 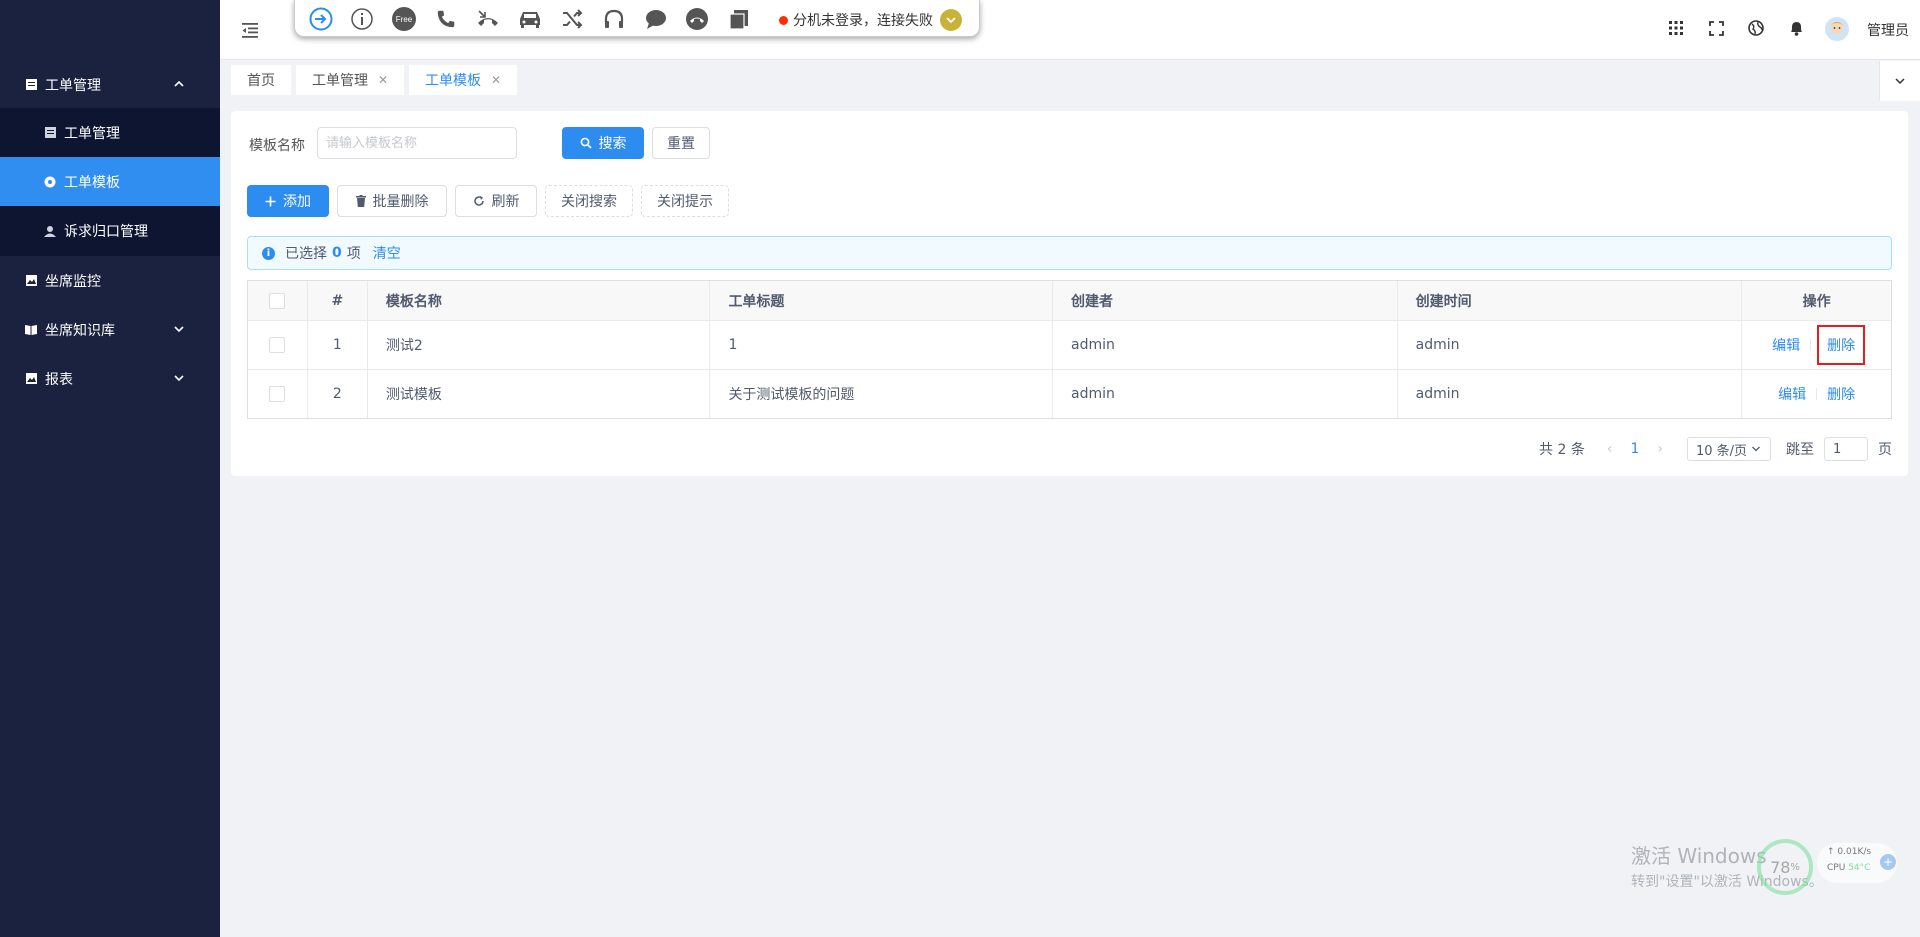 What do you see at coordinates (306, 254) in the screenshot?
I see `alert-prefix: 已选择` at bounding box center [306, 254].